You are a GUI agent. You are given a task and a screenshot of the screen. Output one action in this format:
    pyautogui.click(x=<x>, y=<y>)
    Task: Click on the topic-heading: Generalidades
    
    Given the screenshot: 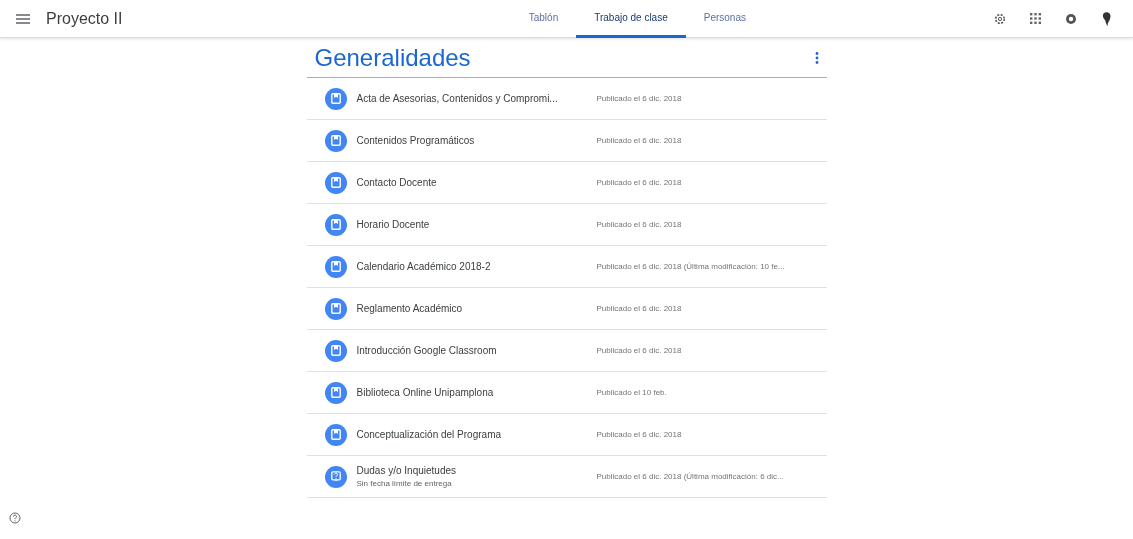 What is the action you would take?
    pyautogui.click(x=392, y=57)
    